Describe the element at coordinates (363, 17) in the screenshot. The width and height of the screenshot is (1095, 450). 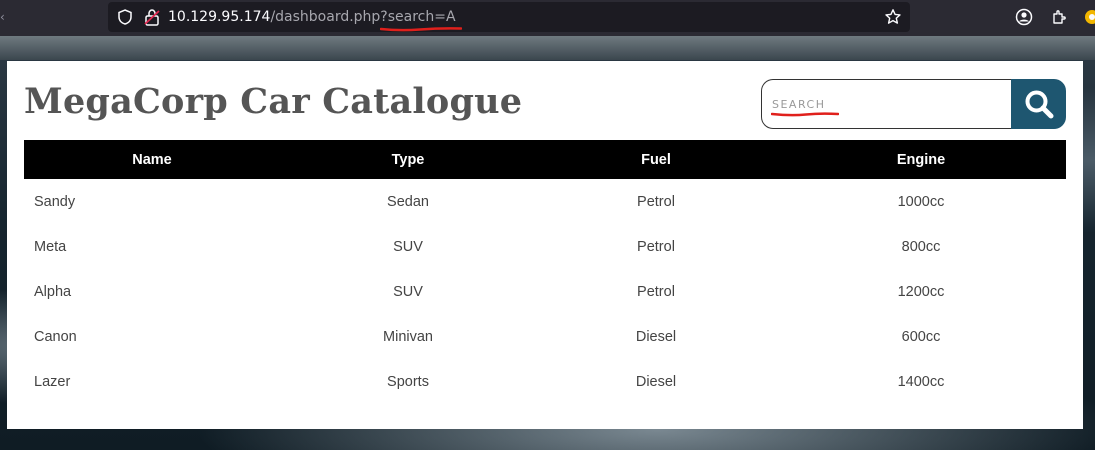
I see `url-path: /dashboard.php?search=A` at that location.